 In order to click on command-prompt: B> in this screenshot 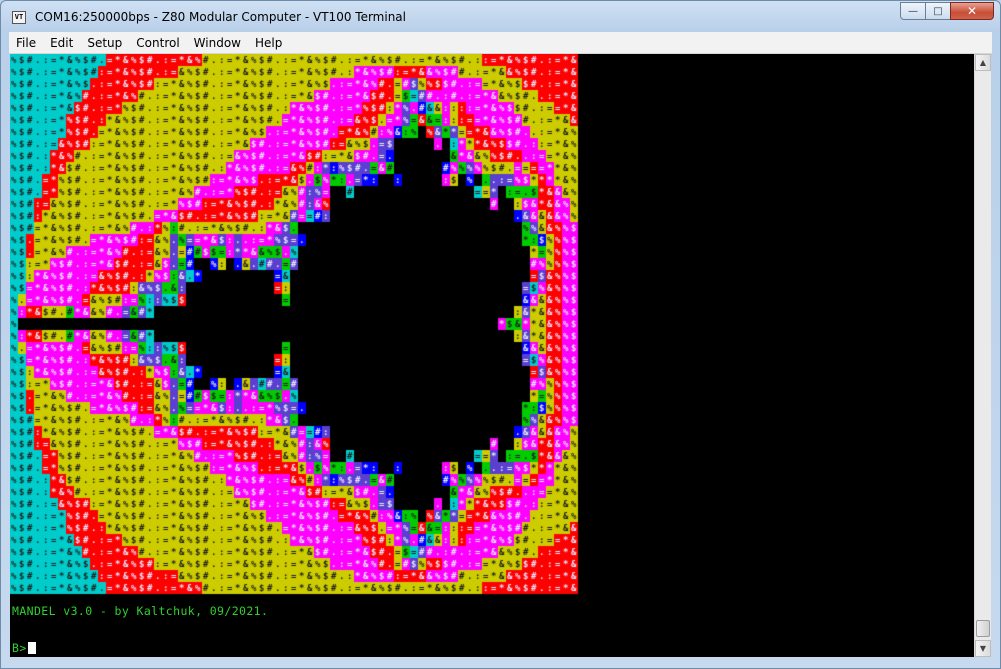, I will do `click(24, 648)`.